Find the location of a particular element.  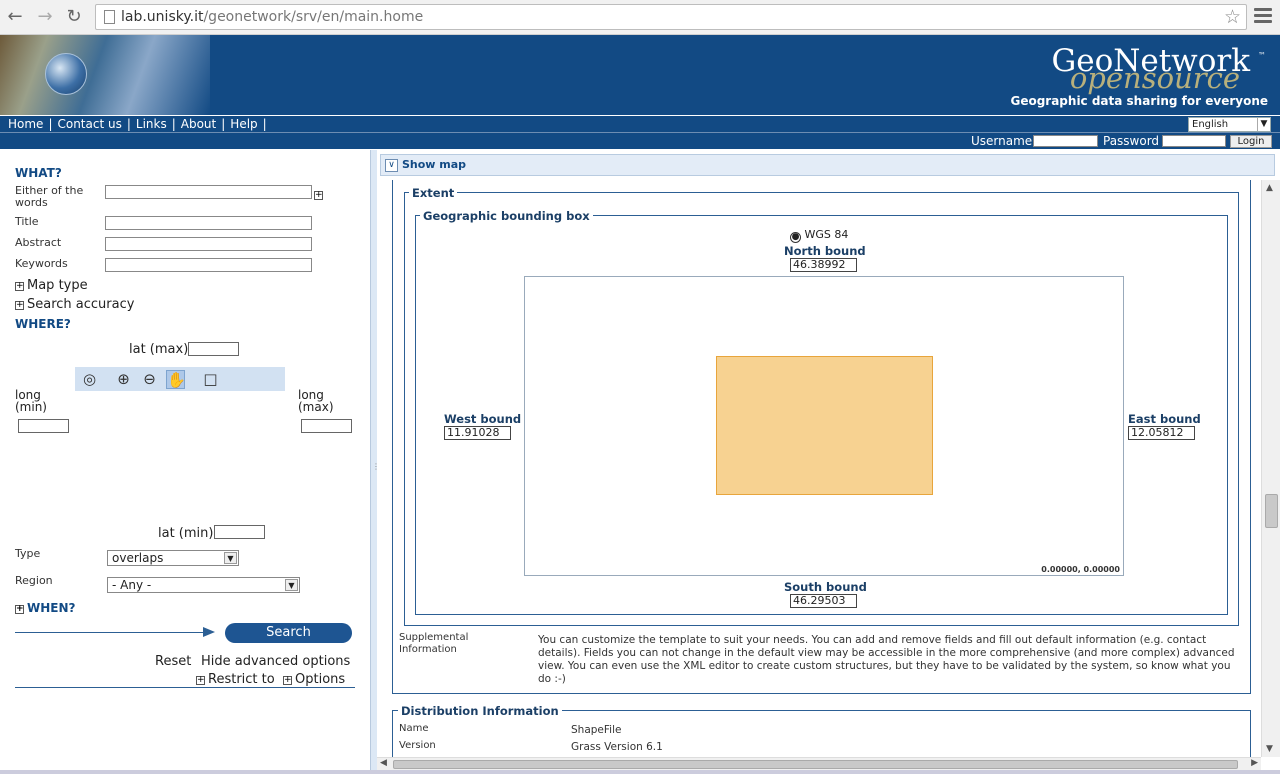

scroll-thumb is located at coordinates (1271, 511).